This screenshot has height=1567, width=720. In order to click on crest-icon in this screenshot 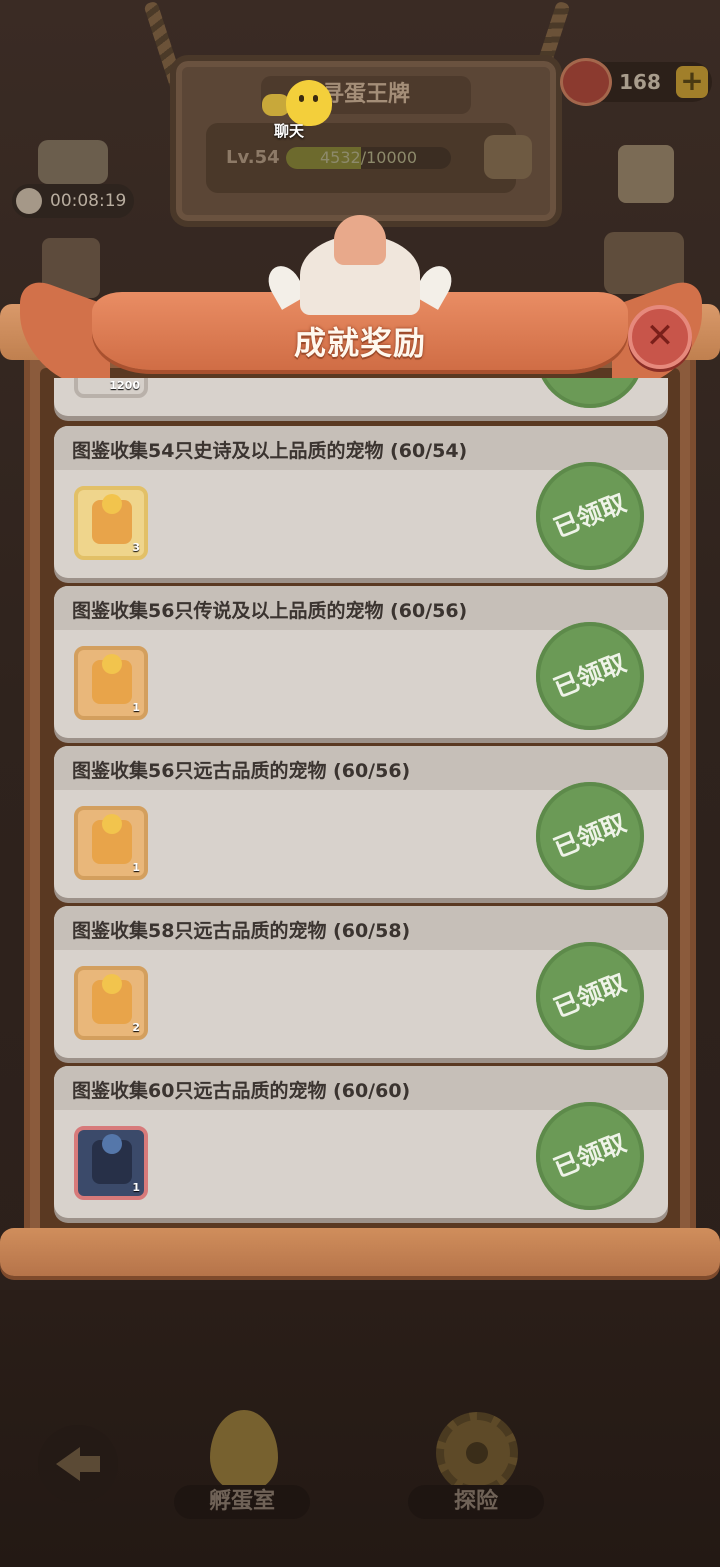, I will do `click(360, 265)`.